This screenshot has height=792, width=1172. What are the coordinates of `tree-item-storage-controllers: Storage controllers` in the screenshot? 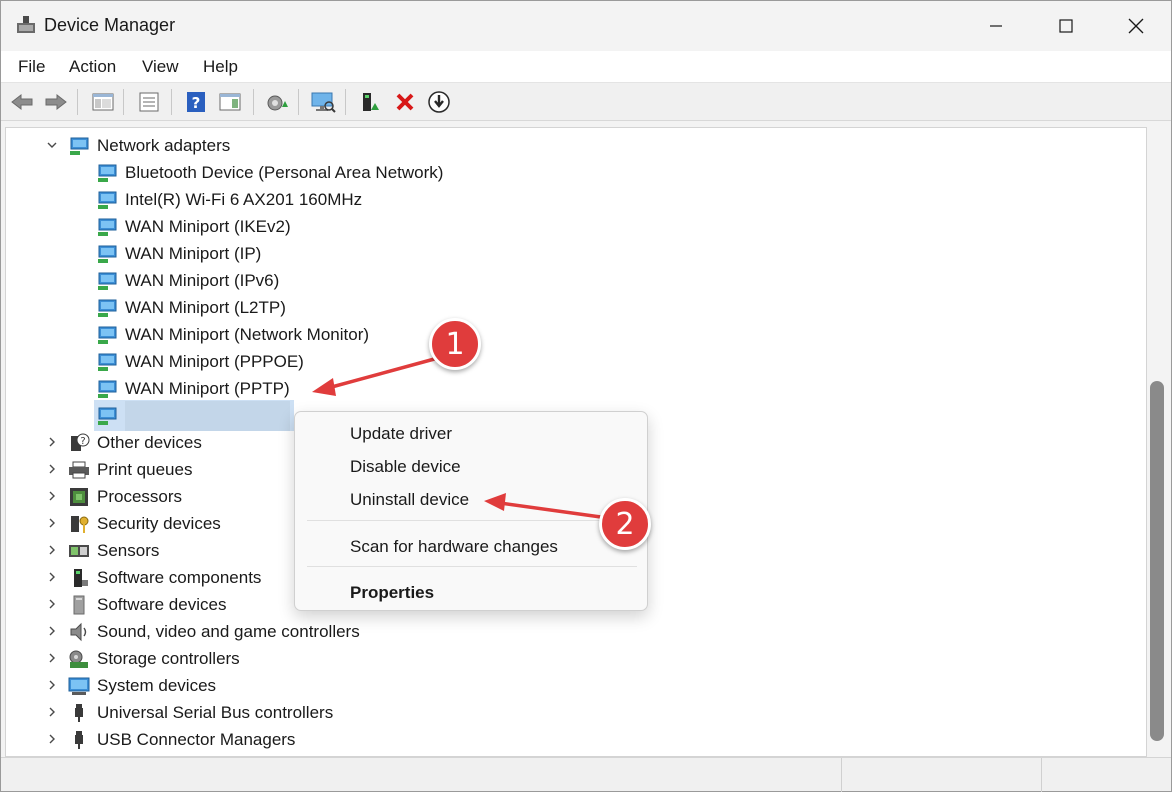 It's located at (143, 658).